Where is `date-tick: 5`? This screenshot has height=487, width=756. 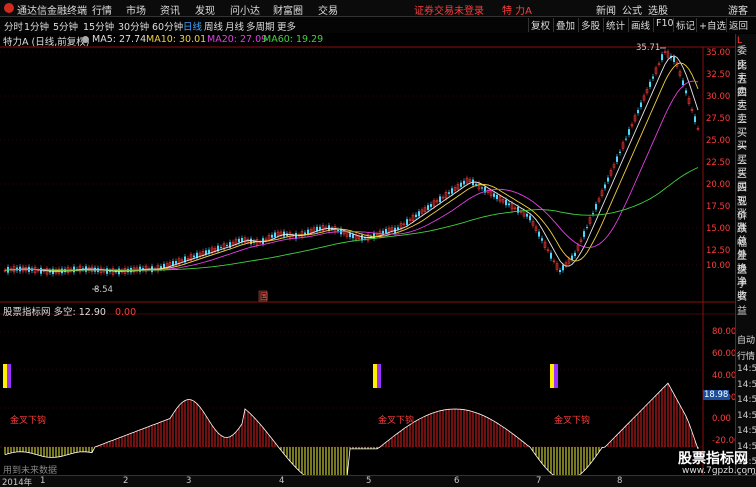
date-tick: 5 is located at coordinates (369, 481).